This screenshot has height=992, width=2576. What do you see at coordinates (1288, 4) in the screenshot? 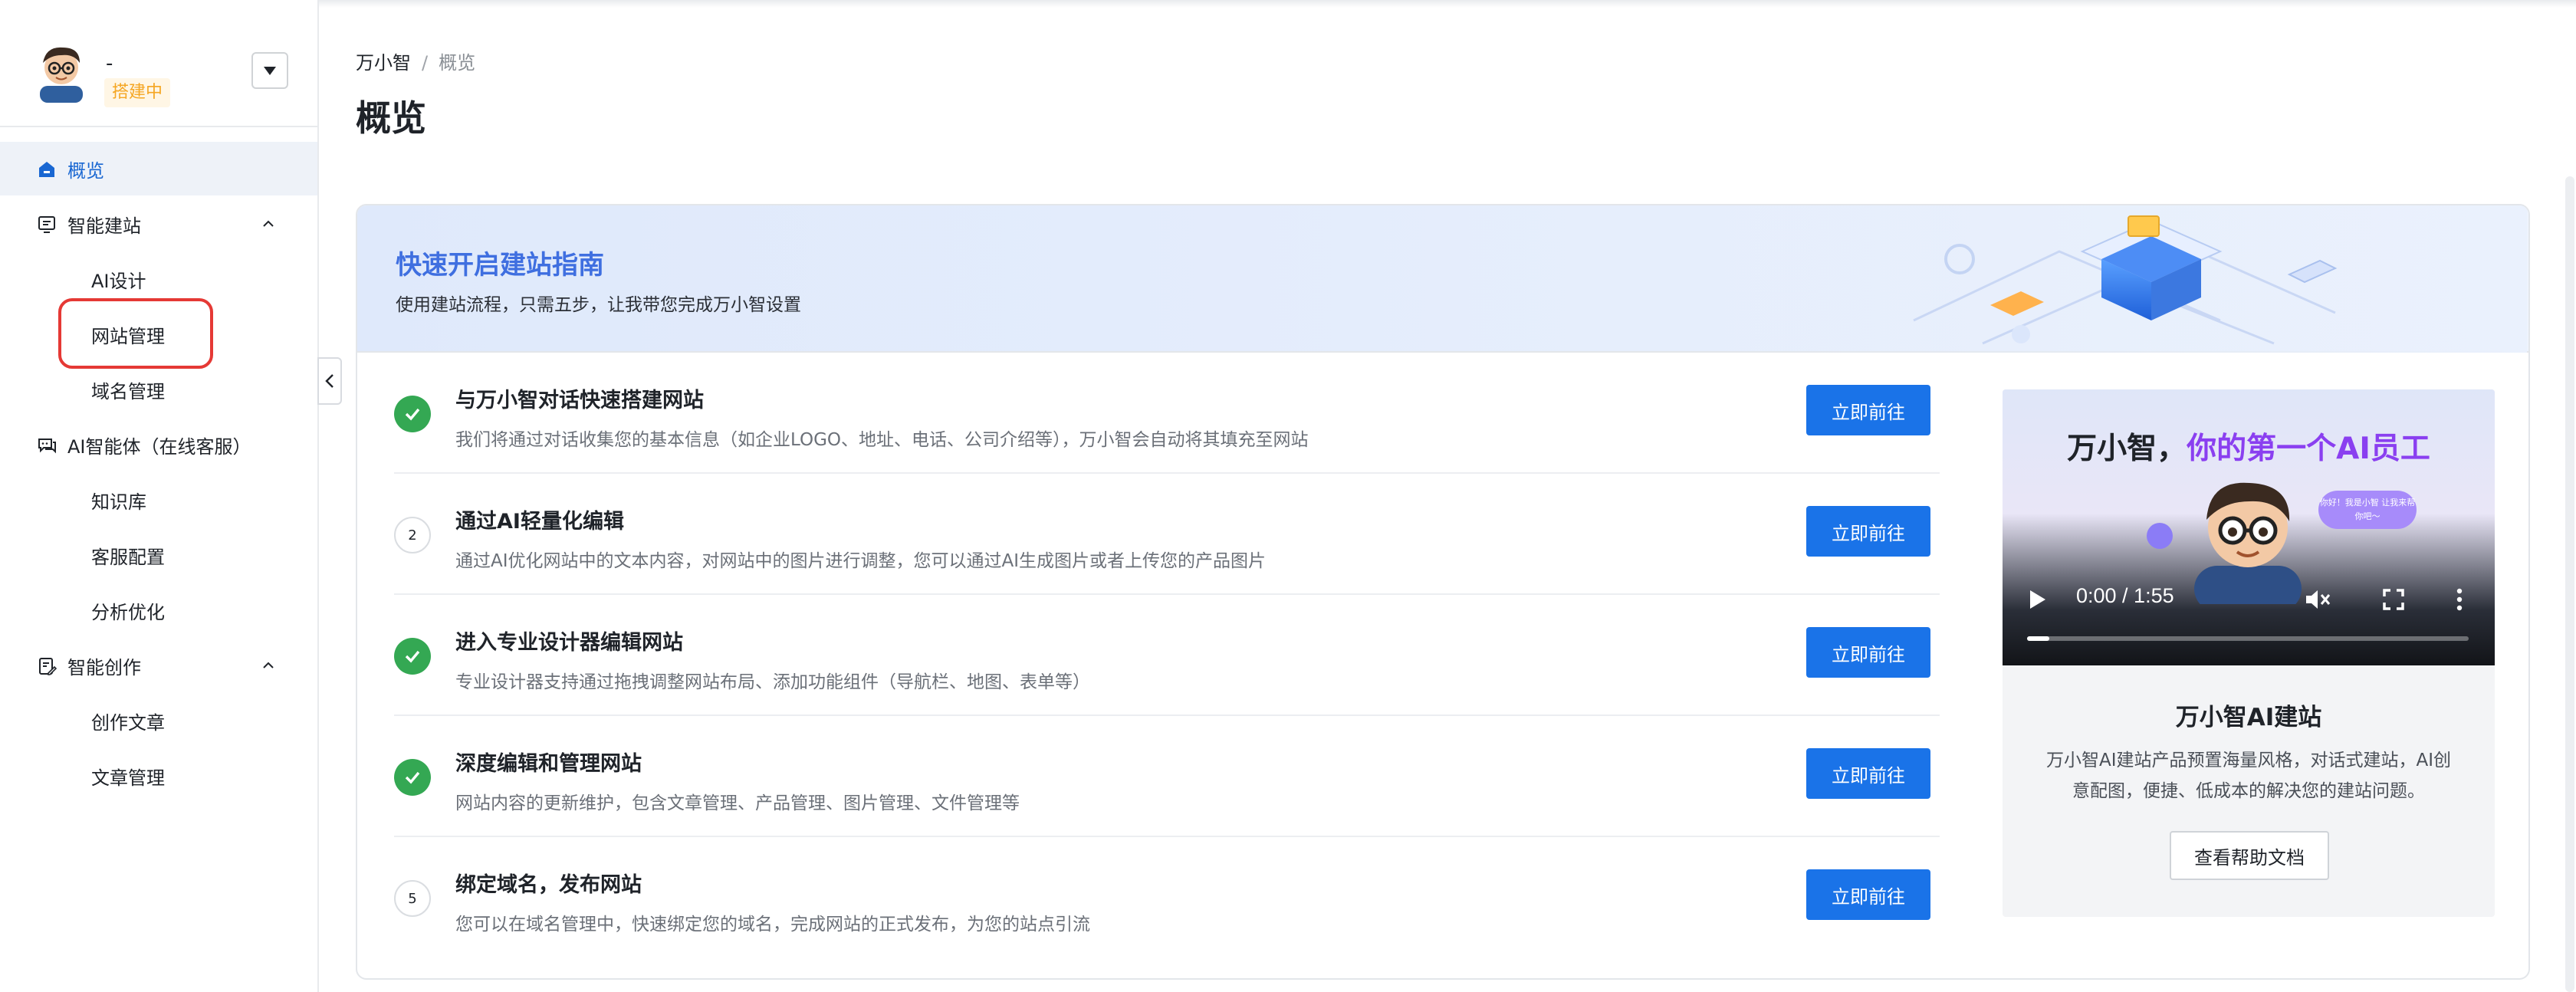
I see `top-shadow` at bounding box center [1288, 4].